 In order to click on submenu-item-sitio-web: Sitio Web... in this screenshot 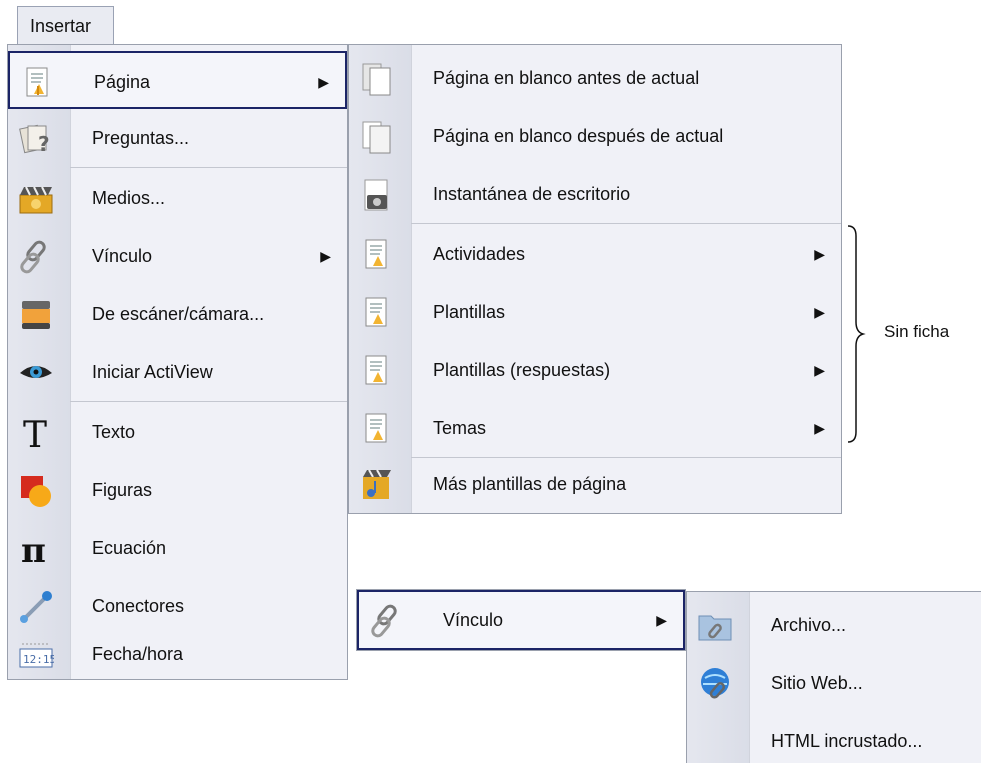, I will do `click(834, 683)`.